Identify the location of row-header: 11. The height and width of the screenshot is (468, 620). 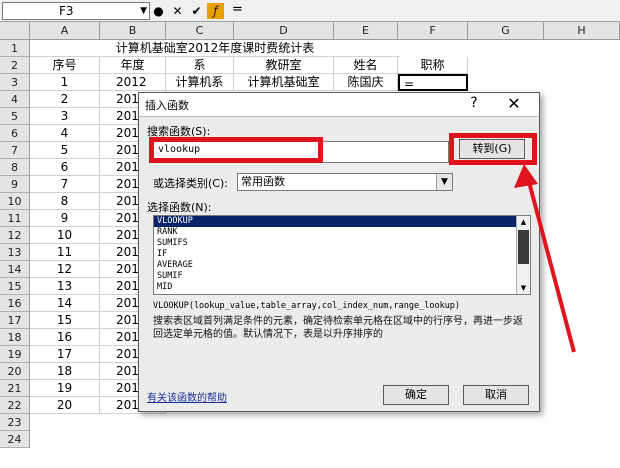
(15, 218).